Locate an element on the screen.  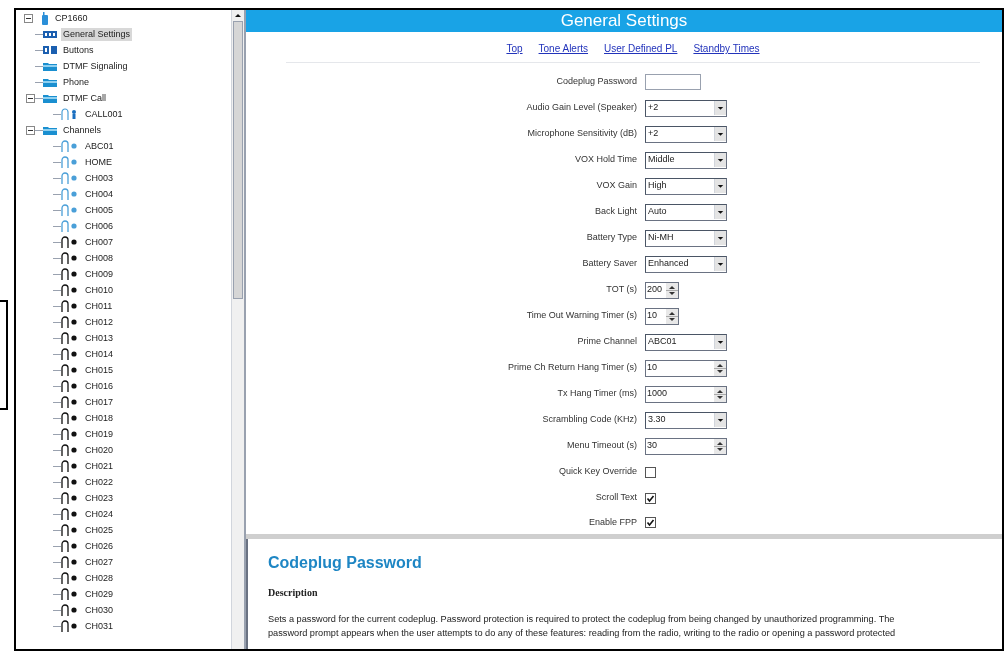
field-label: Time Out Warning Timer (s) is located at coordinates (581, 316).